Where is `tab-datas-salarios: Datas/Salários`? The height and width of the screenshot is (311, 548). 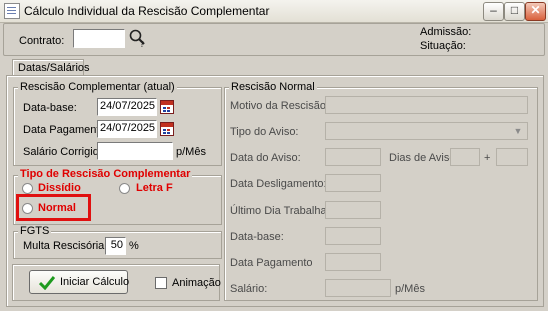 tab-datas-salarios: Datas/Salários is located at coordinates (51, 67).